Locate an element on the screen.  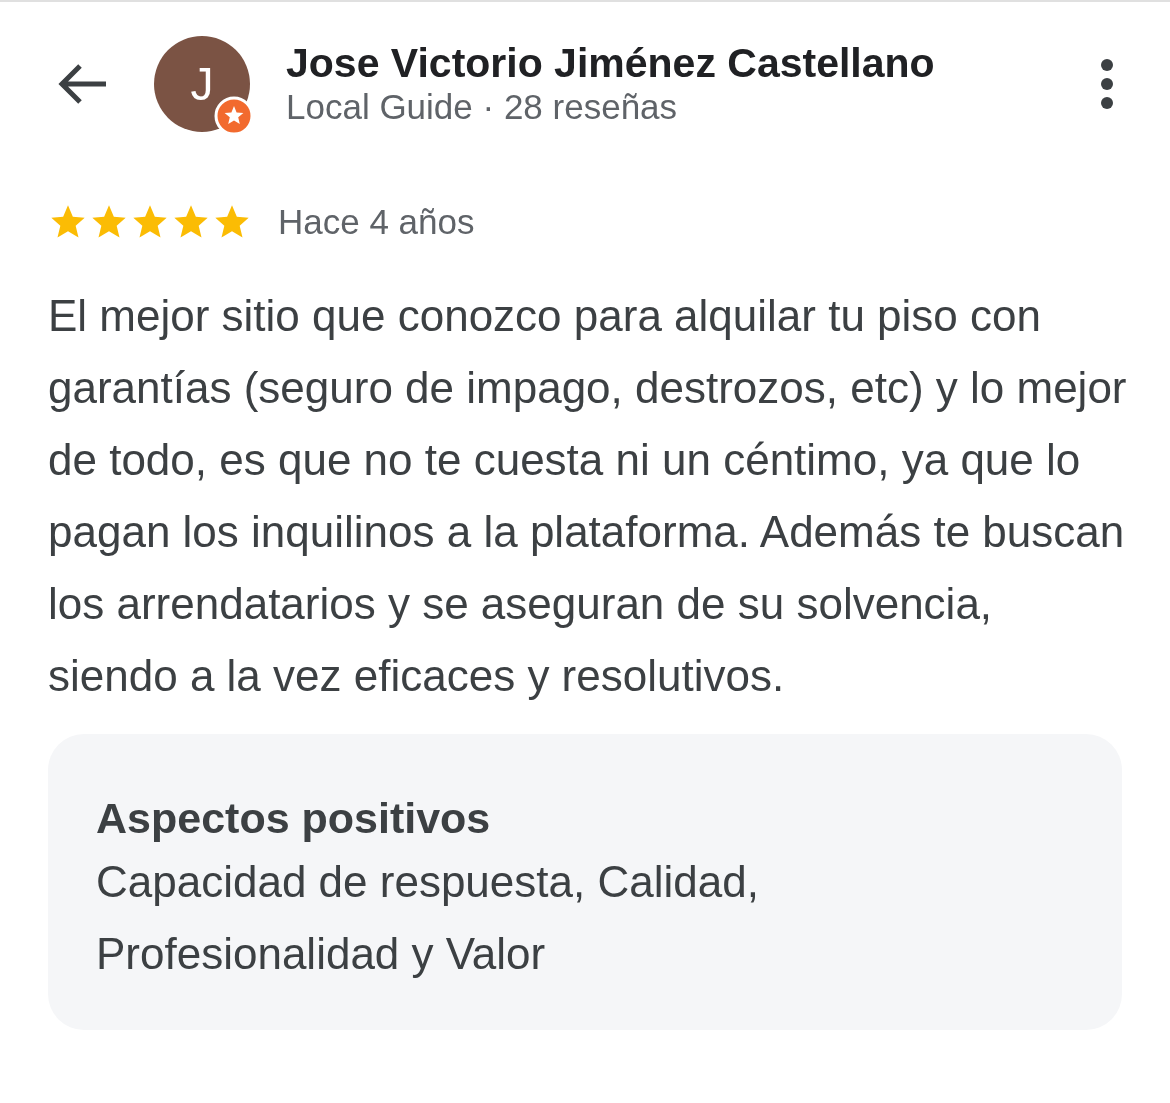
highlights-text: Capacidad de respuesta, Calidad, Profesionalidad y Valor is located at coordinates (428, 918).